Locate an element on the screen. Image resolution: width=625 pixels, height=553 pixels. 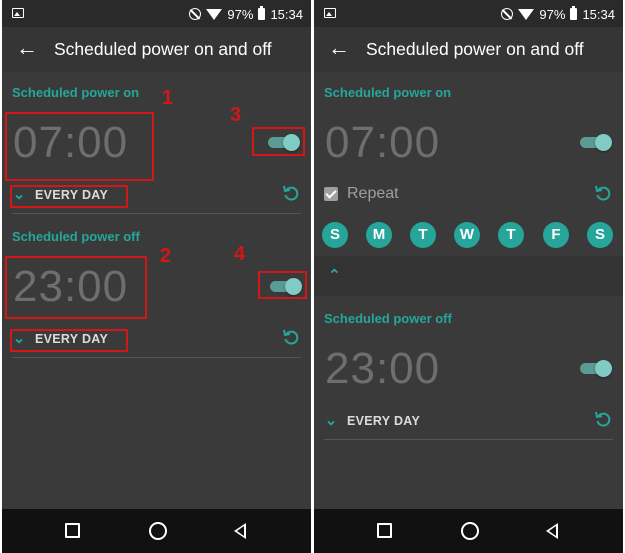
power-on-time: 07:00 is located at coordinates (382, 143).